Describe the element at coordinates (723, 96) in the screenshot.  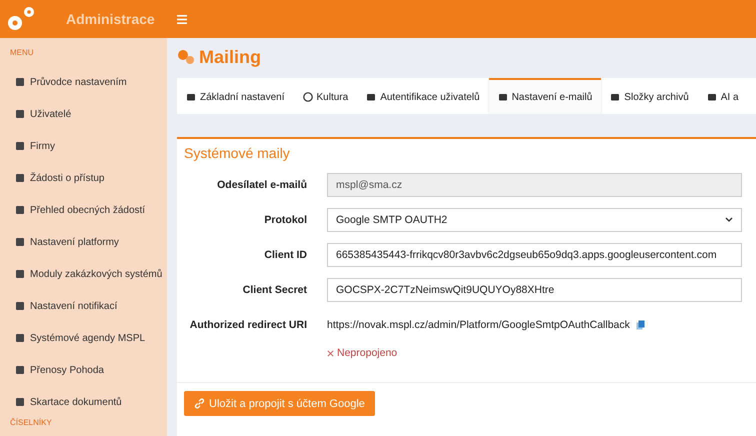
I see `tab: AI a` at that location.